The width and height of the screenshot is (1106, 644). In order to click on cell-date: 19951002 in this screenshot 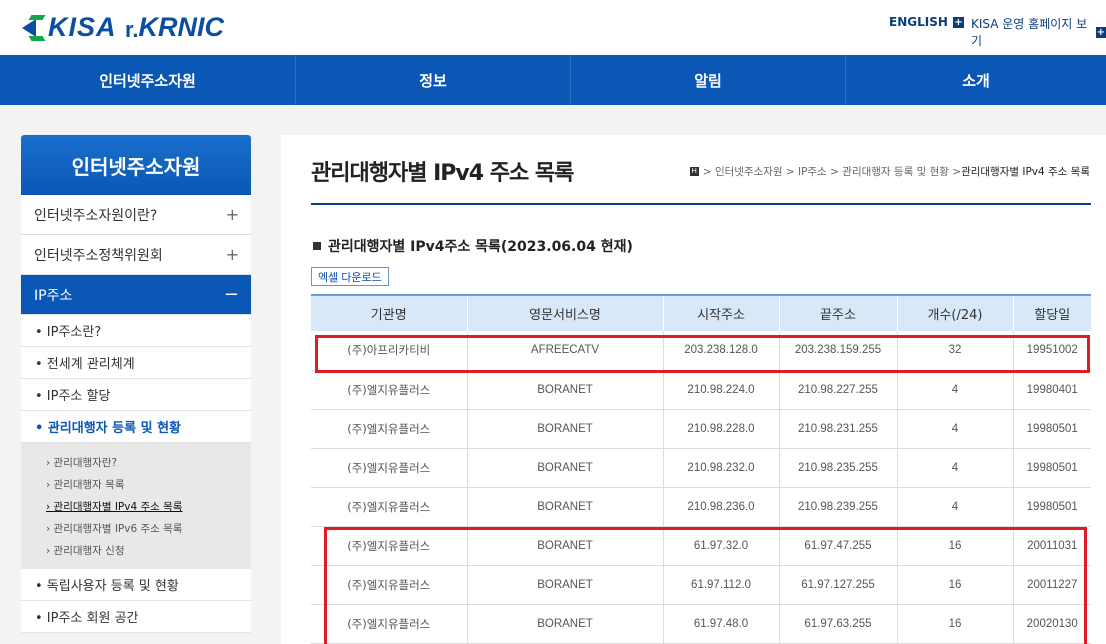, I will do `click(1052, 351)`.